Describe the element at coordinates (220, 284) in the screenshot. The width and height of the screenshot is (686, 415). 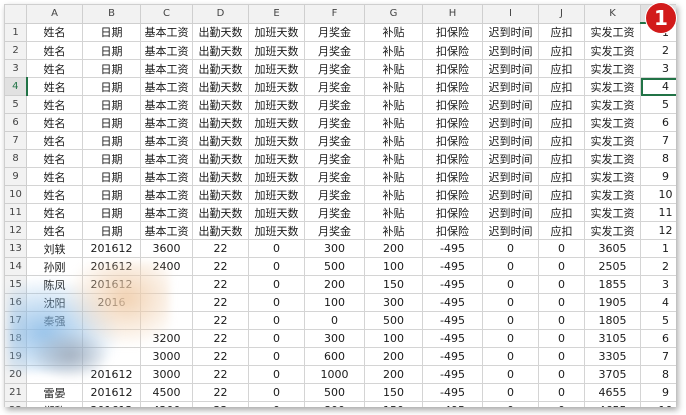
I see `cell-d15: 22` at that location.